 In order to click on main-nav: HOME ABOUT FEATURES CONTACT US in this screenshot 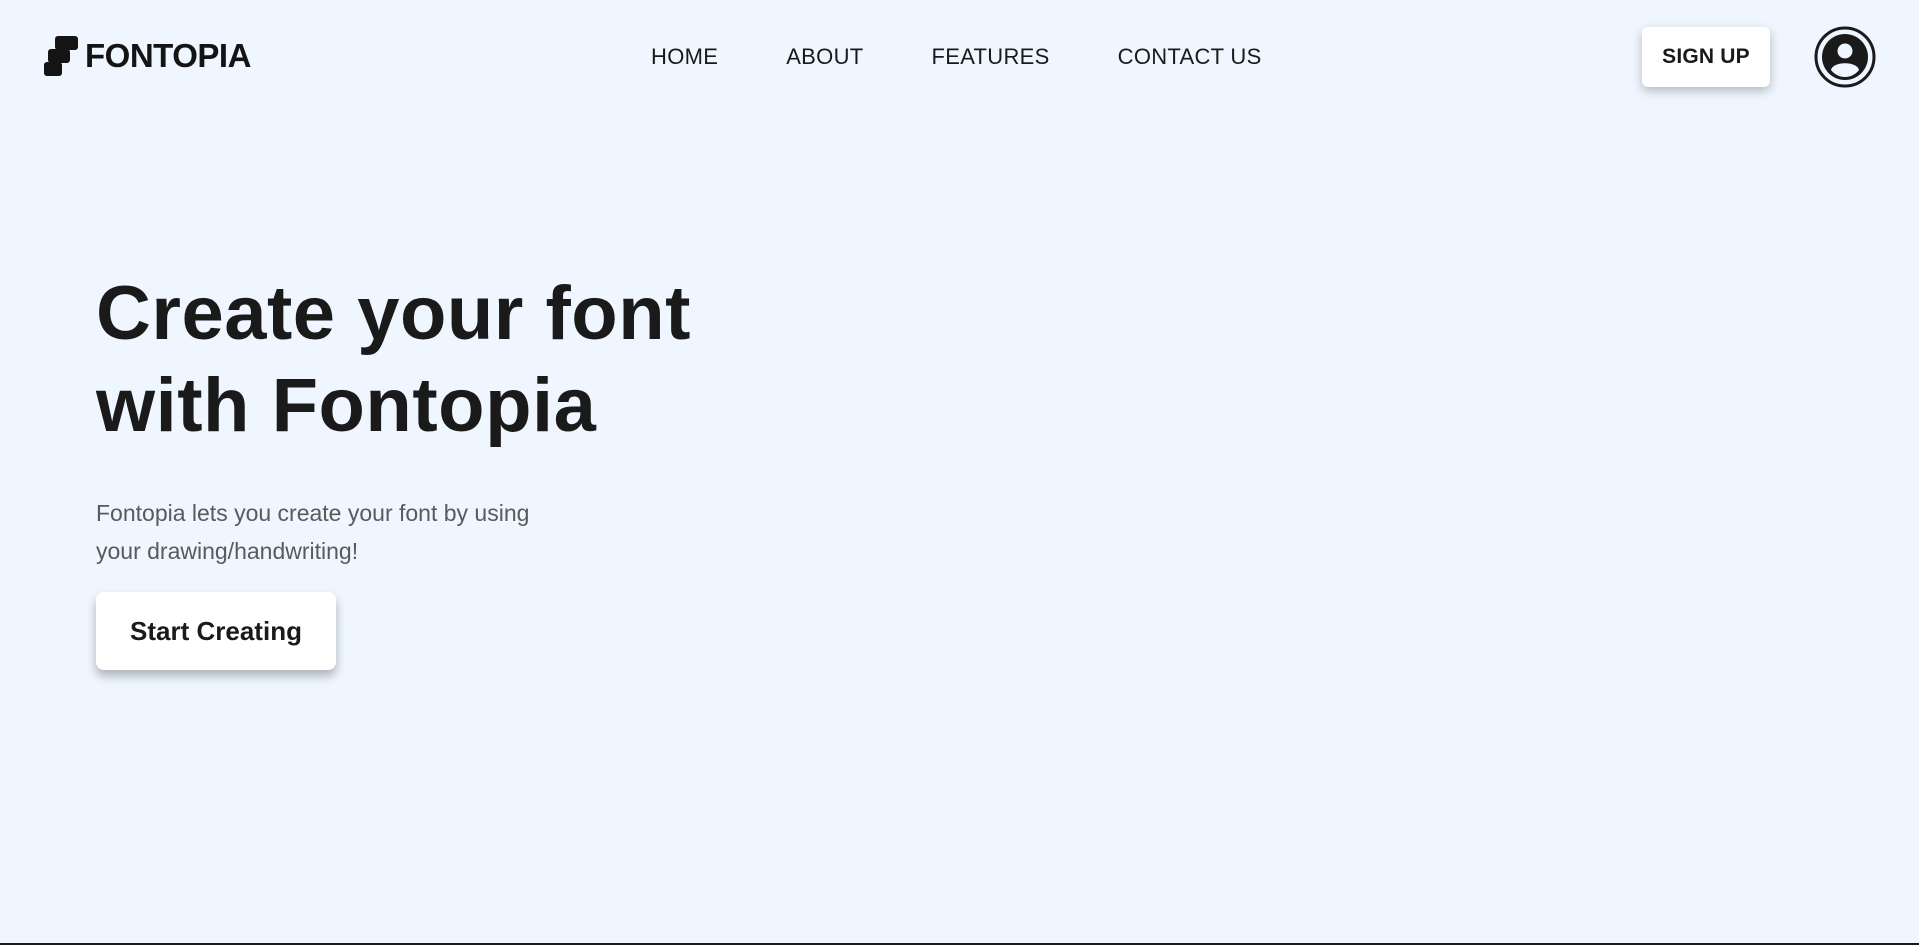, I will do `click(956, 57)`.